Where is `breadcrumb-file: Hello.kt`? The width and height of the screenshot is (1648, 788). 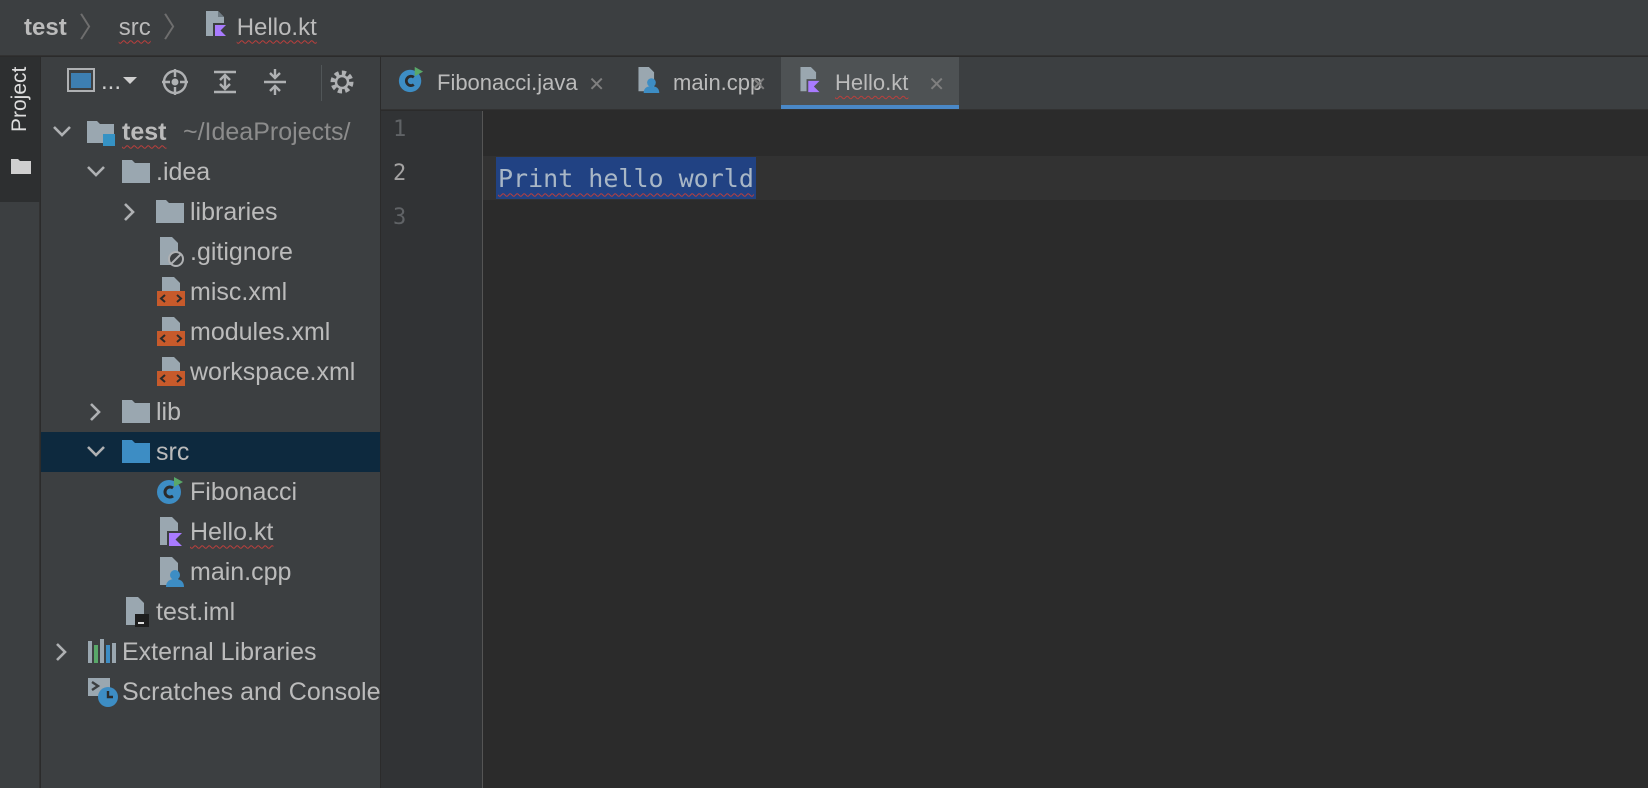
breadcrumb-file: Hello.kt is located at coordinates (260, 27).